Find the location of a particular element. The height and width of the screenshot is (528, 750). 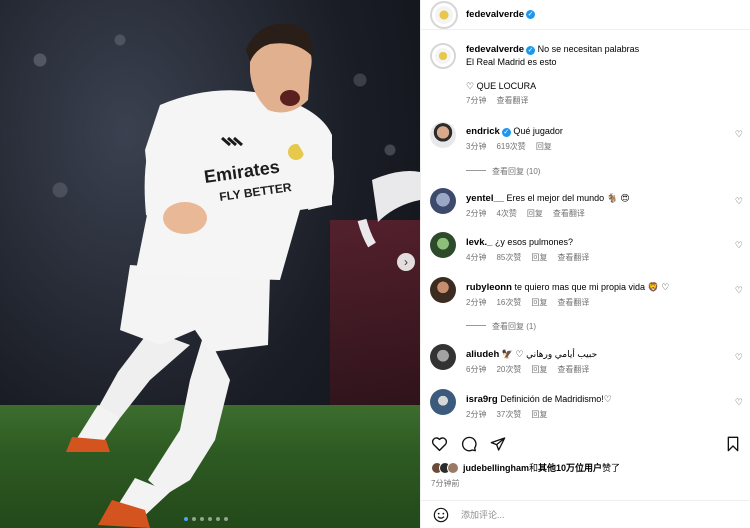

caption-line3: ♡ QUE LOCURA is located at coordinates (501, 86).